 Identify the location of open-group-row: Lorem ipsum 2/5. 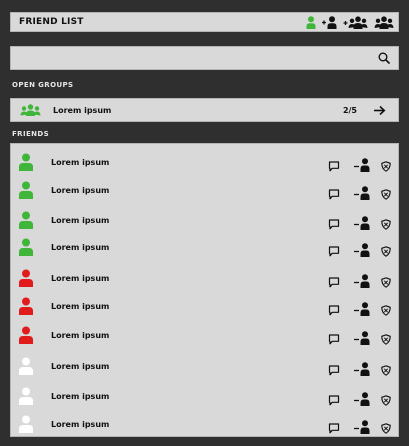
(204, 110).